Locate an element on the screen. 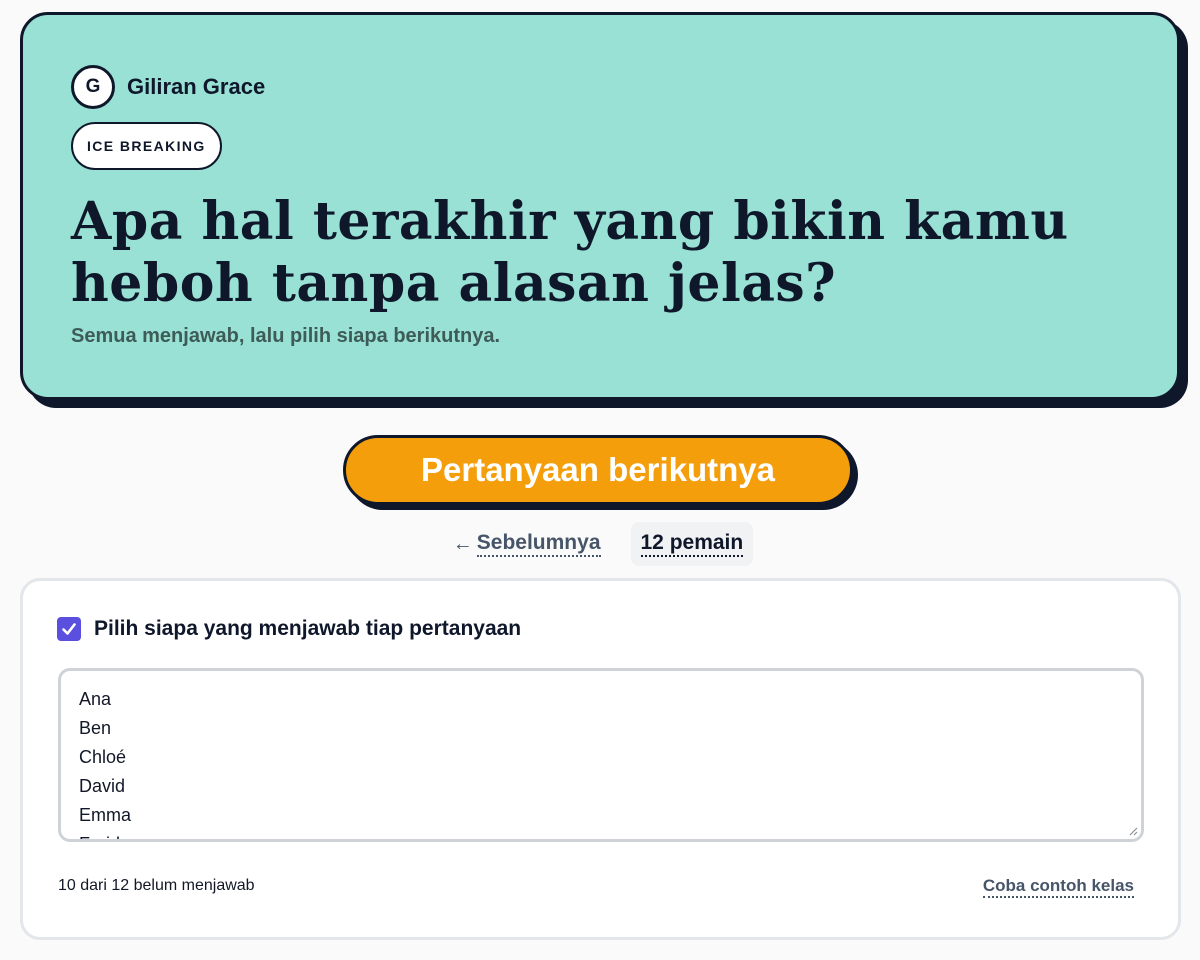 The height and width of the screenshot is (960, 1200). answer-status: 10 dari 12 belum menjawab is located at coordinates (156, 885).